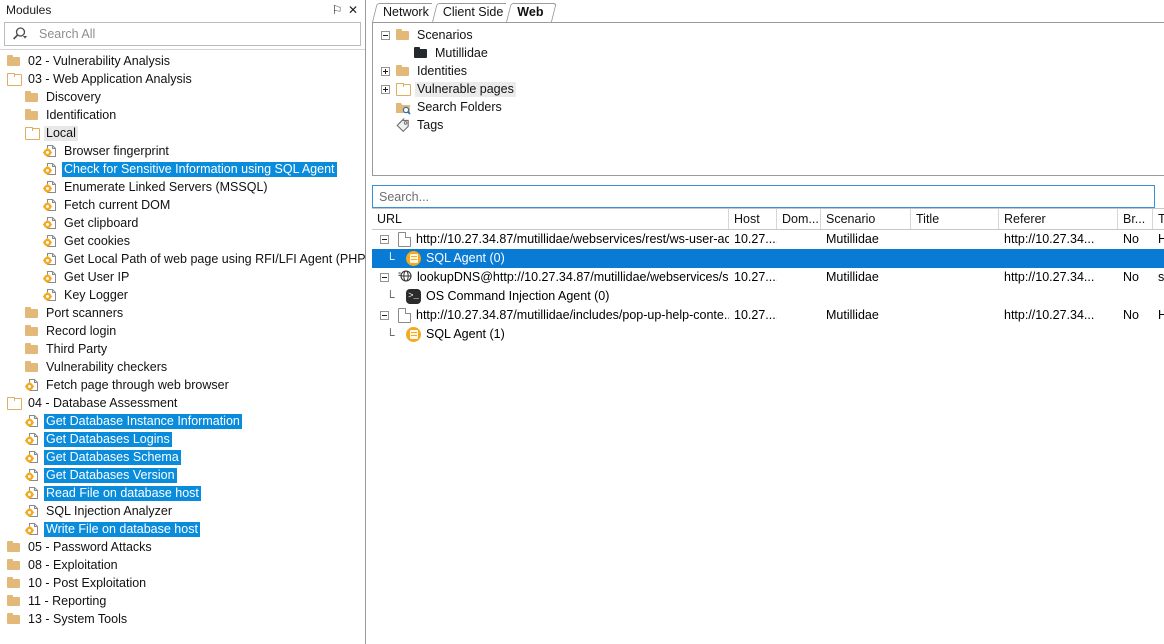 Image resolution: width=1164 pixels, height=644 pixels. What do you see at coordinates (110, 475) in the screenshot?
I see `module-tree-item-label: Get Databases Version` at bounding box center [110, 475].